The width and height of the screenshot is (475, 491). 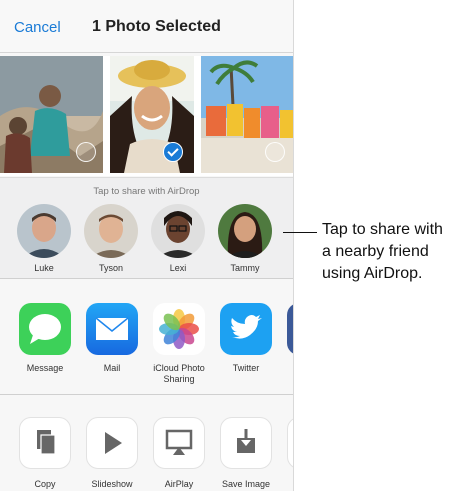 I want to click on contact-name: Luke, so click(x=44, y=268).